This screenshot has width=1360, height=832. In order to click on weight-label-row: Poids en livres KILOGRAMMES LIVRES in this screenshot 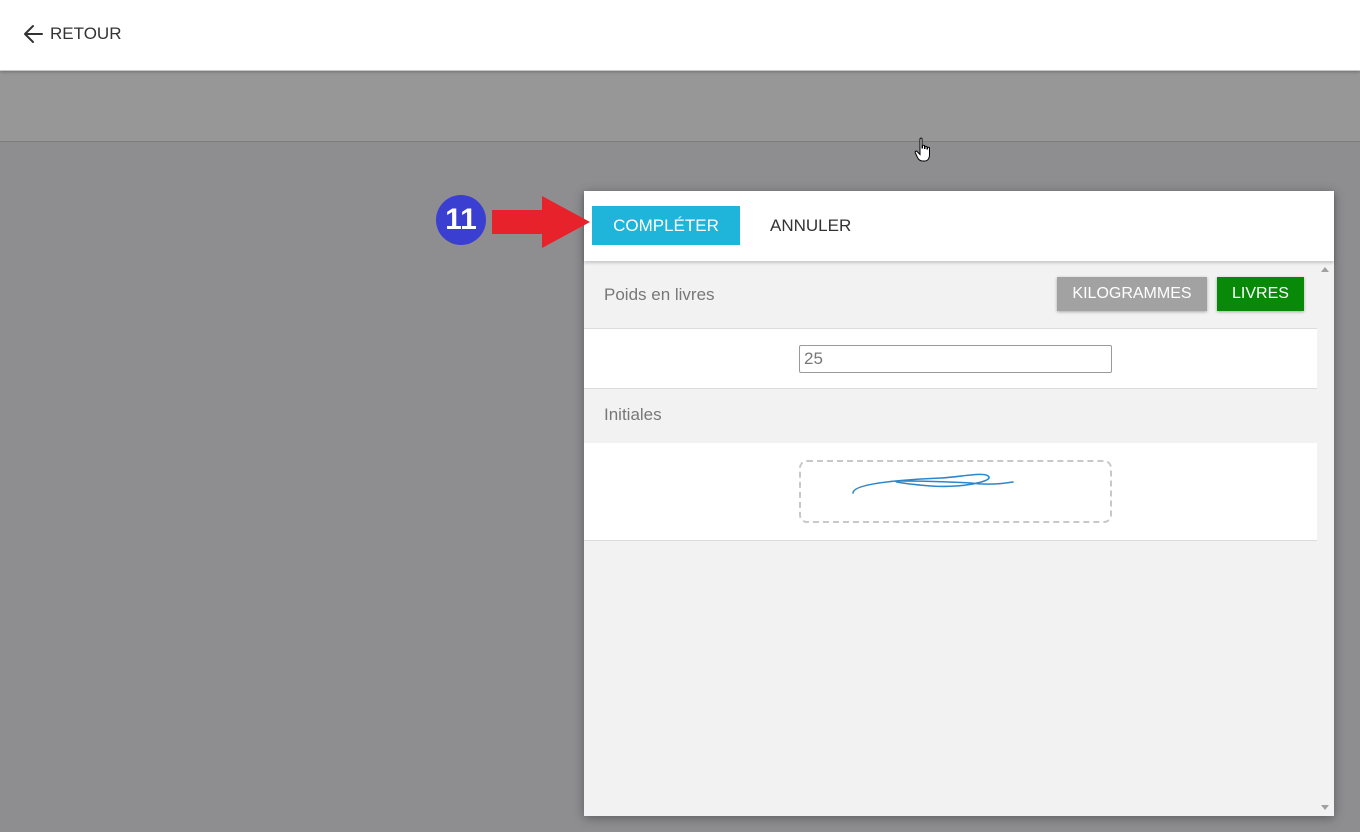, I will do `click(950, 294)`.